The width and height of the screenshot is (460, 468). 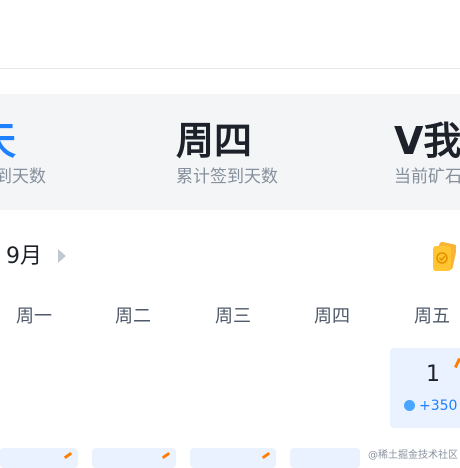 I want to click on weekday-mon: 周一, so click(x=34, y=316).